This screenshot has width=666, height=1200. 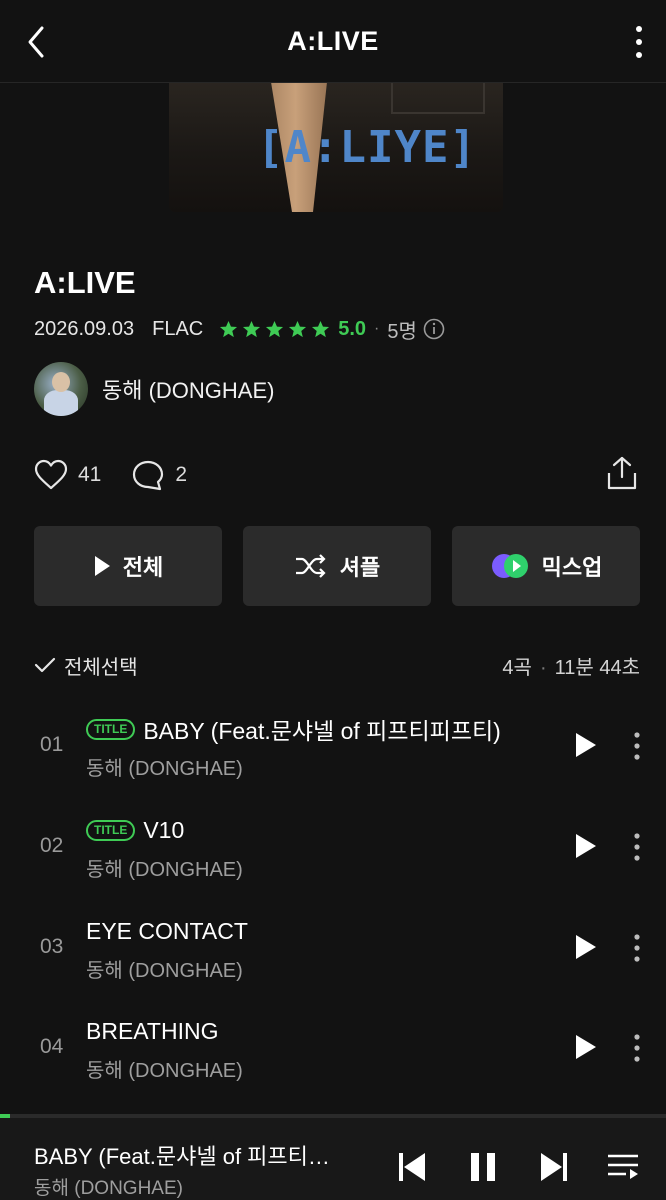 I want to click on track-title-line: TITLE BABY (Feat.문샤넬 of 피프티피프티), so click(x=293, y=729).